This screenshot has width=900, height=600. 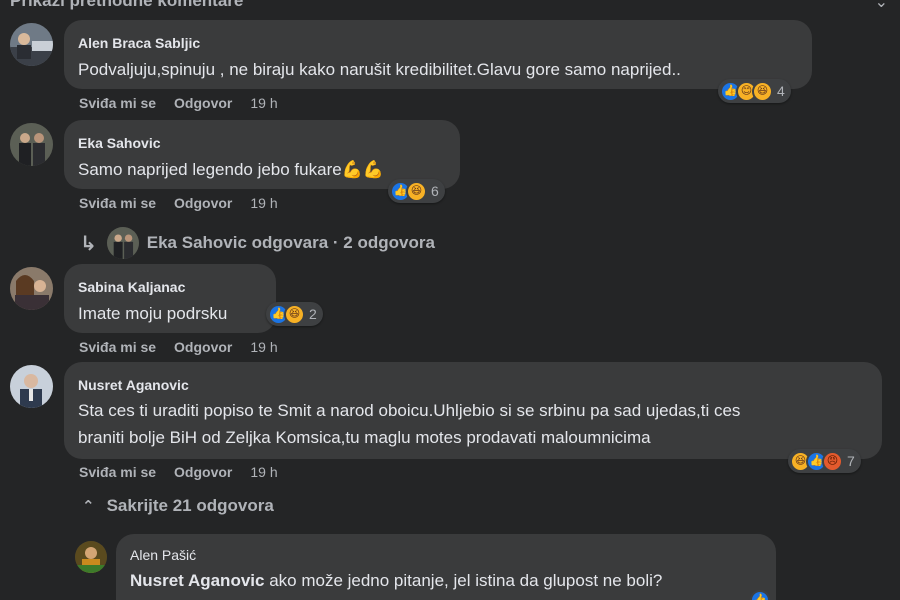 I want to click on chevron-down-icon: ⌄, so click(x=881, y=6).